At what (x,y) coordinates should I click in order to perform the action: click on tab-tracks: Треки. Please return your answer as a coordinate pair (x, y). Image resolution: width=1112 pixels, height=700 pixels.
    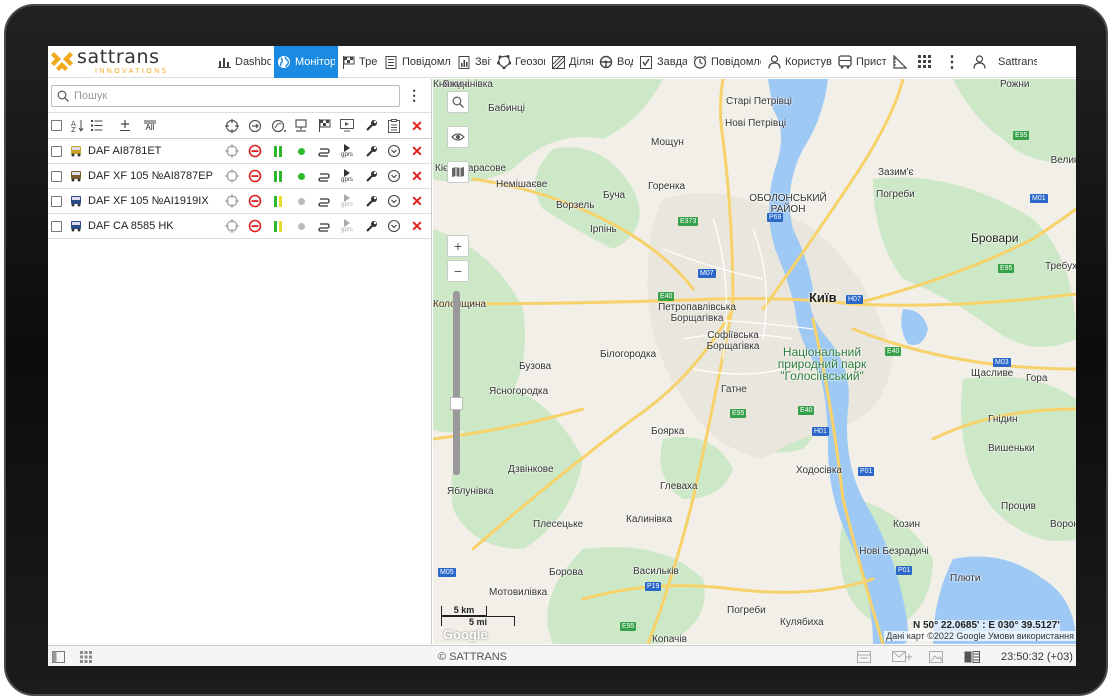
    Looking at the image, I should click on (359, 62).